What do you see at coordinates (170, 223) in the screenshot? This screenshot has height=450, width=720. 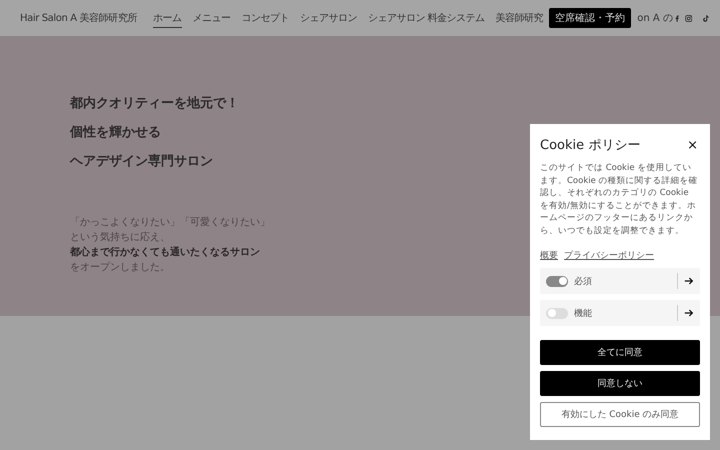 I see `body-text: 「かっこよくなりたい」「可愛くなりたい」` at bounding box center [170, 223].